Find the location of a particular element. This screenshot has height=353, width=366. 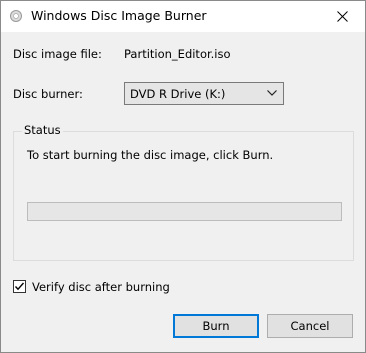

verify-label: Verify disc after burning is located at coordinates (101, 287).